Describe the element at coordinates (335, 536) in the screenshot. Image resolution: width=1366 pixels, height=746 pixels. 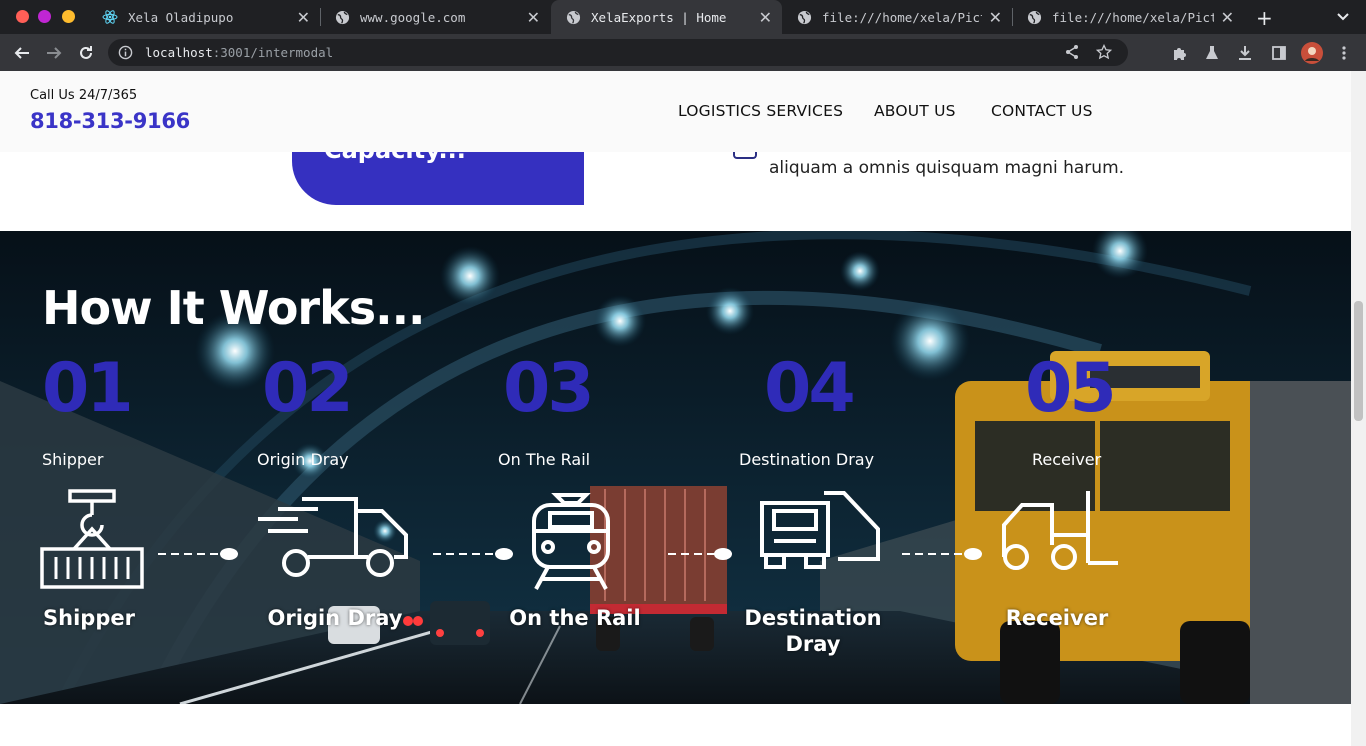
I see `fast-truck-icon` at that location.